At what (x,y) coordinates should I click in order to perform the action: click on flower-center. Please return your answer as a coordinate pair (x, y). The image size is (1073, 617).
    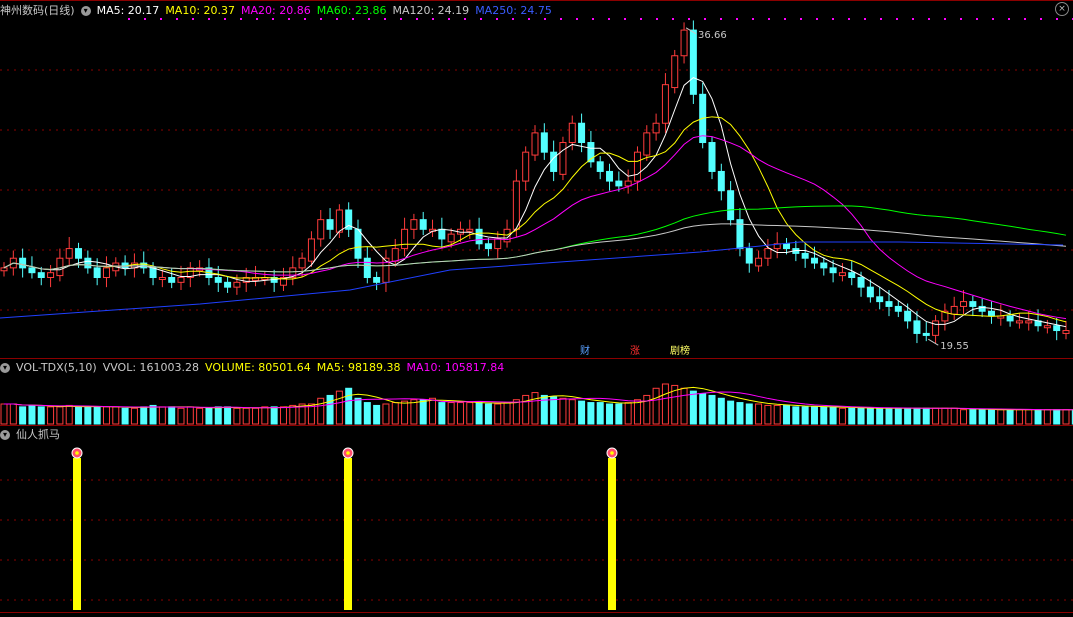
    Looking at the image, I should click on (612, 453).